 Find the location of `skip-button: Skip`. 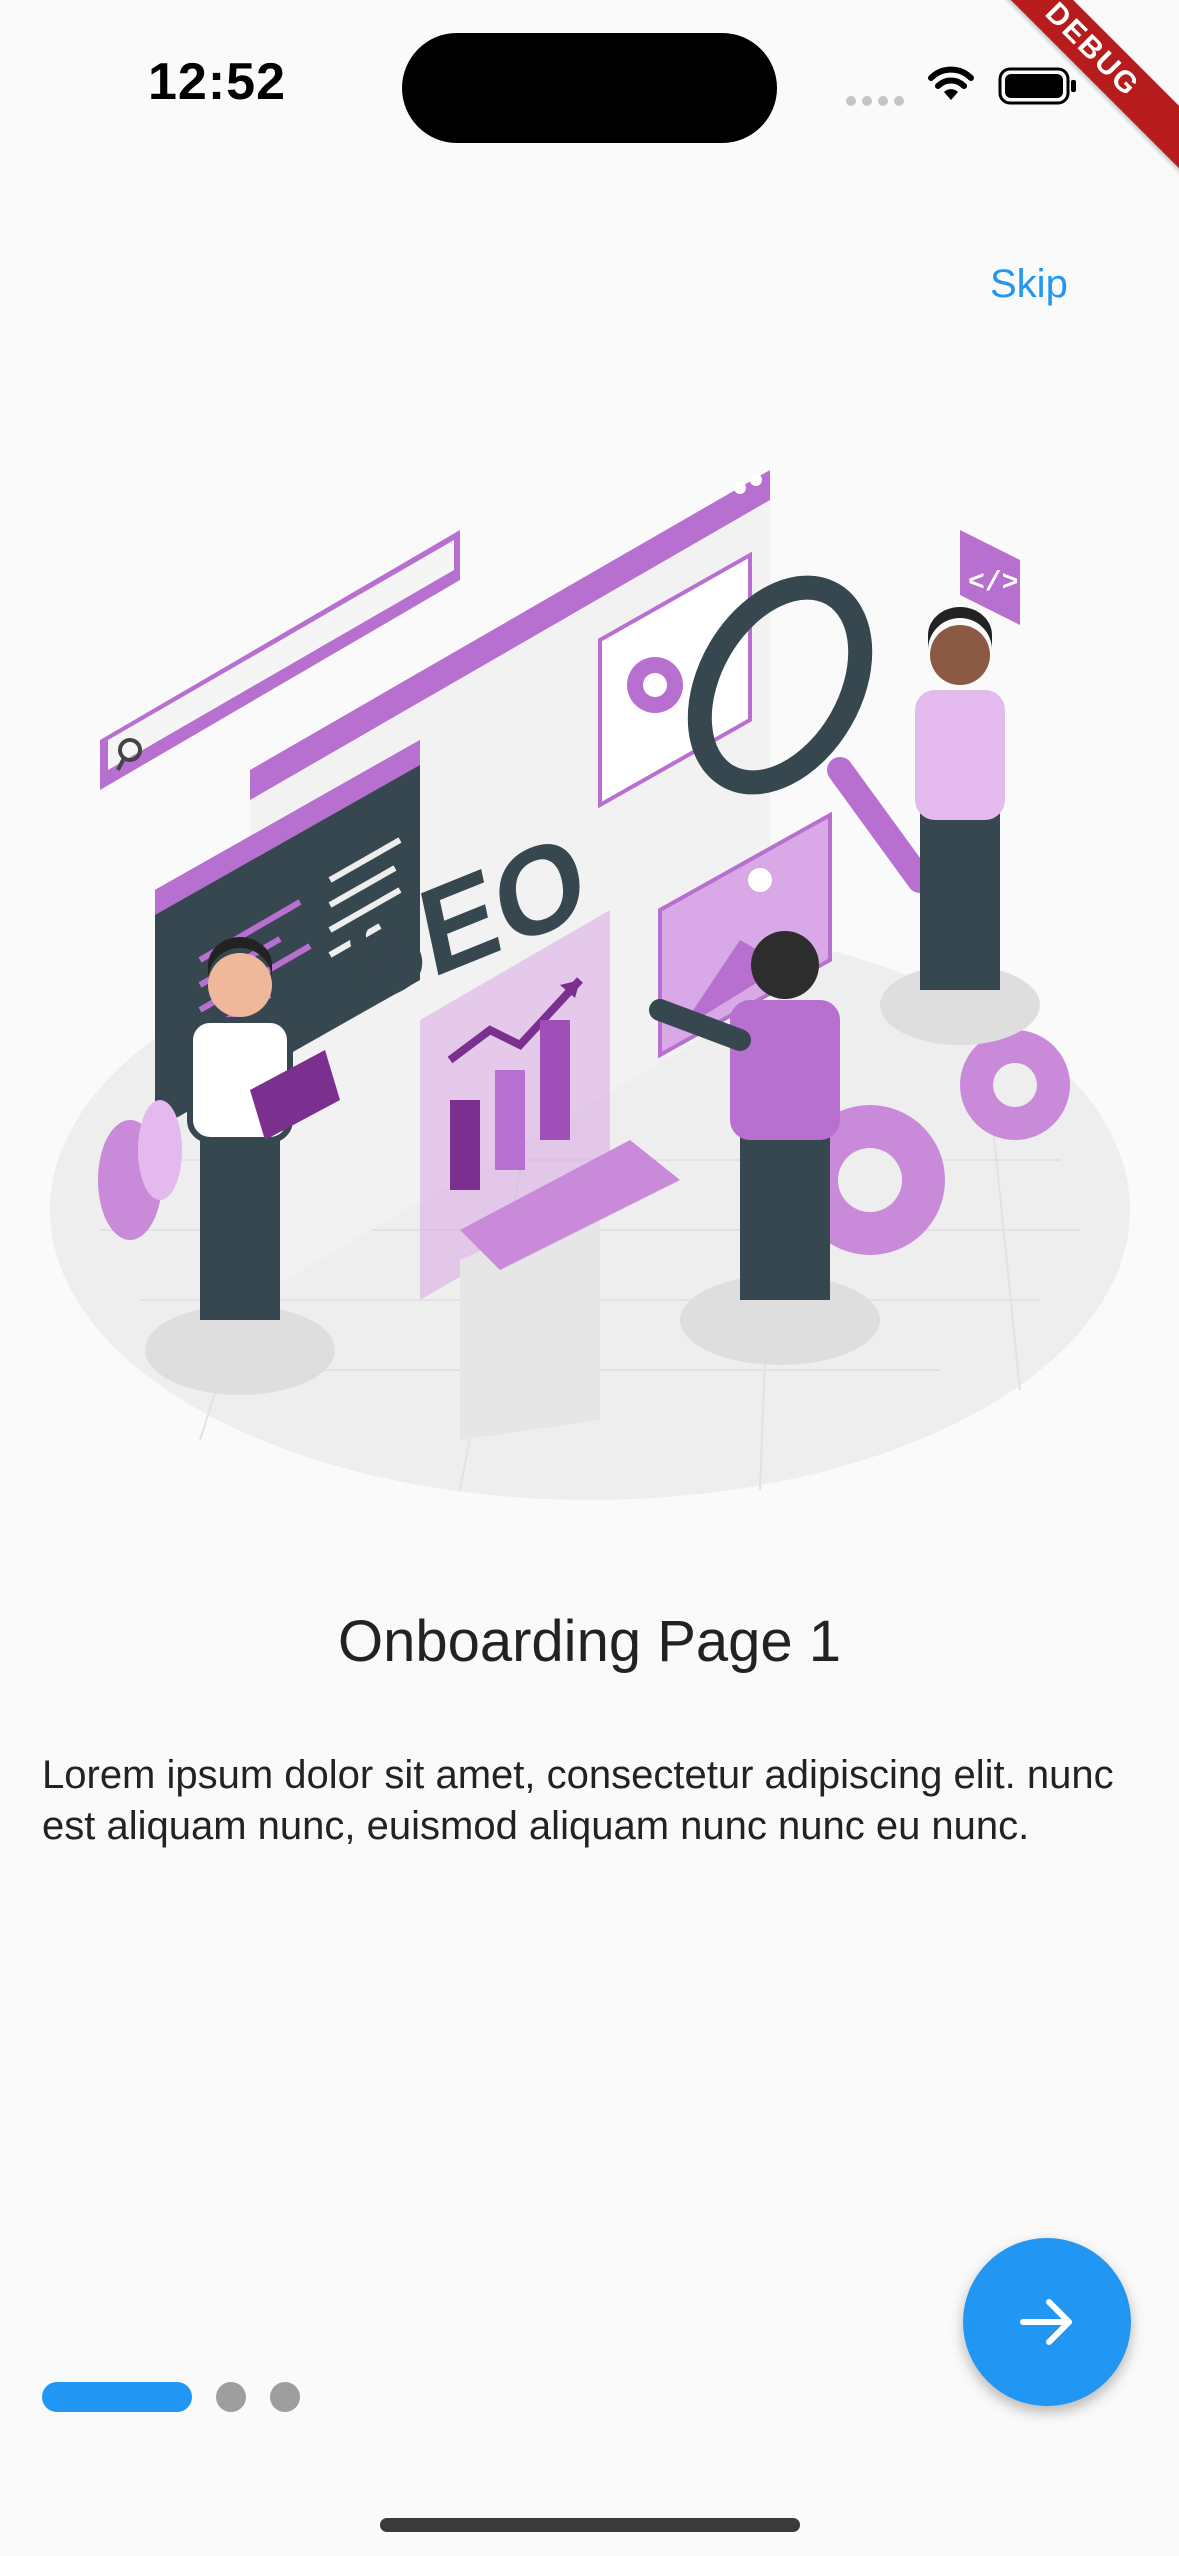

skip-button: Skip is located at coordinates (1029, 284).